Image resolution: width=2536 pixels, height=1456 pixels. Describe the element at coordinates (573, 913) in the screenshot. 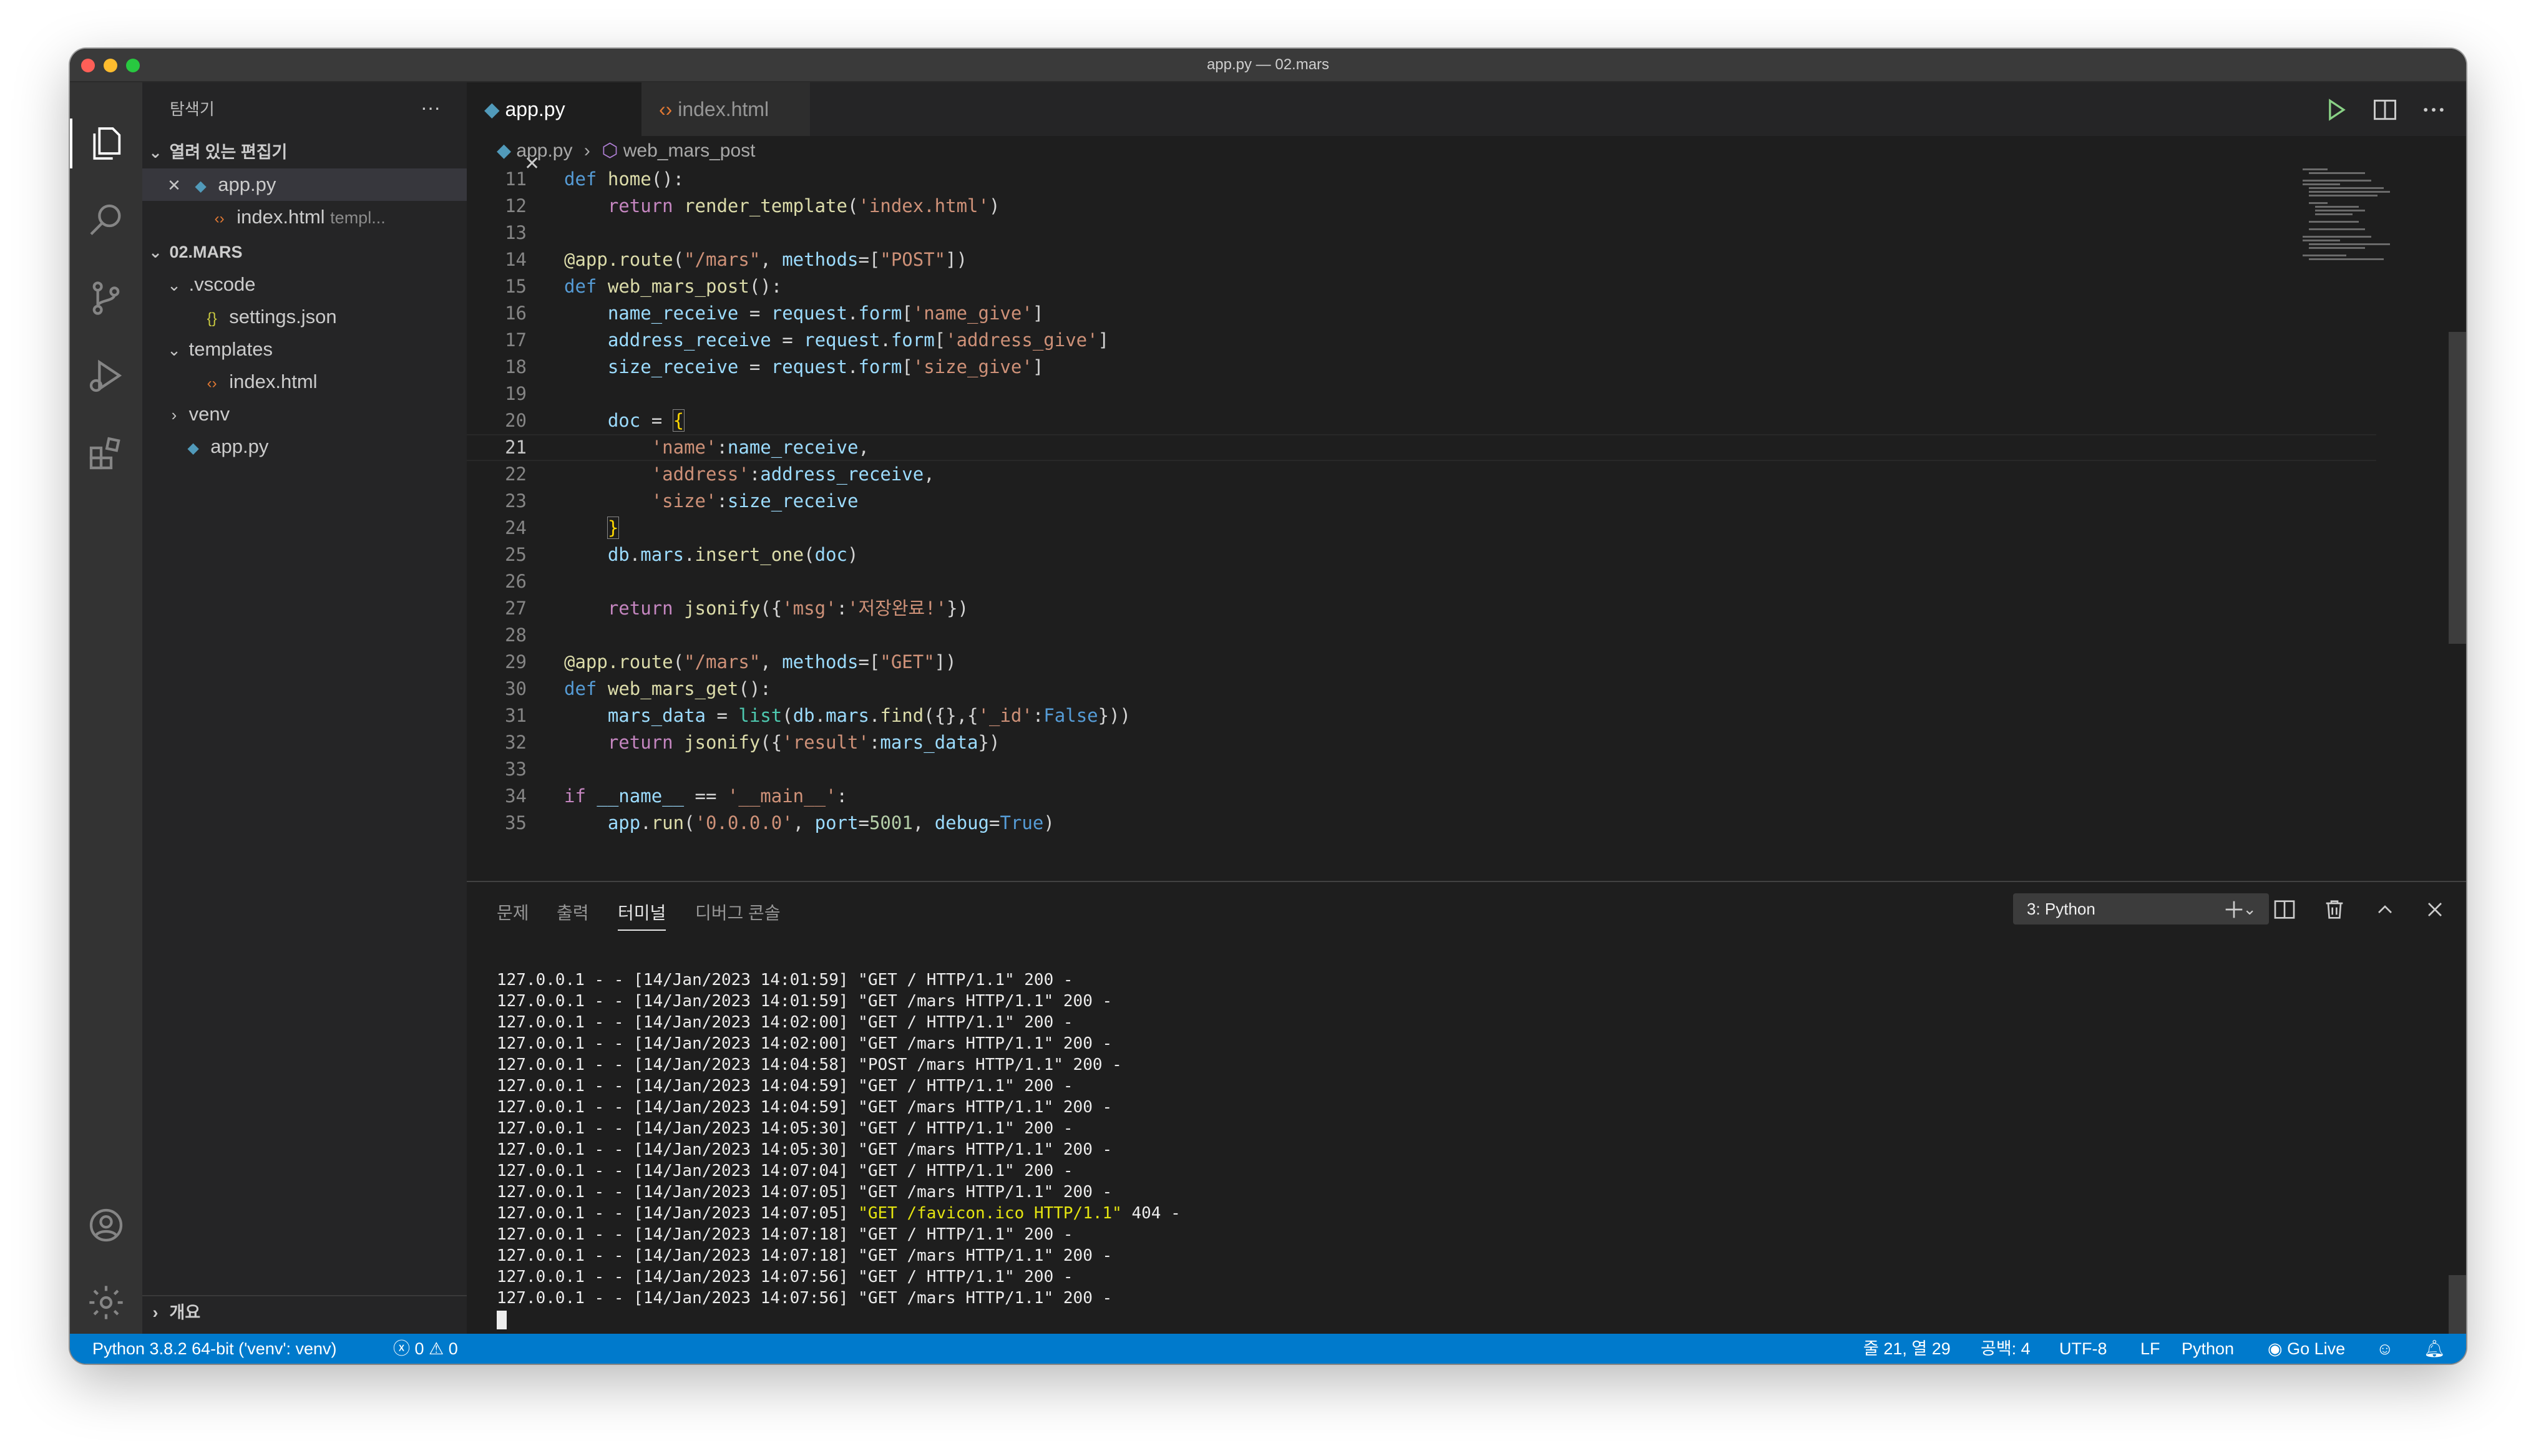

I see `tab-output: 출력` at that location.